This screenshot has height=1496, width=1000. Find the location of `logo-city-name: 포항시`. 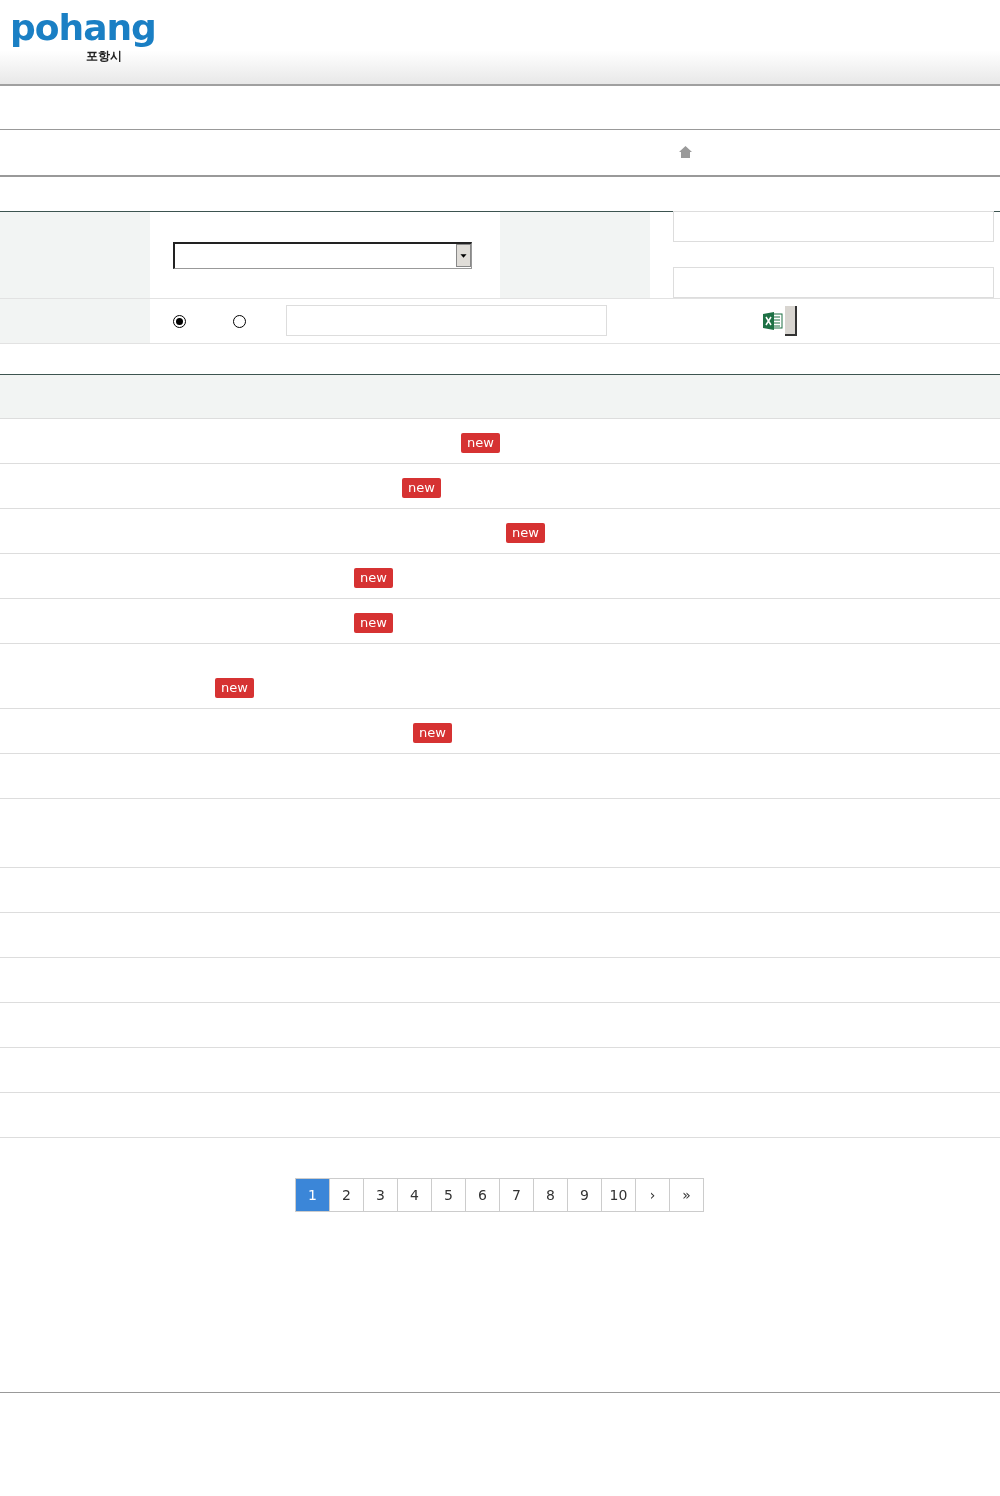

logo-city-name: 포항시 is located at coordinates (104, 56).